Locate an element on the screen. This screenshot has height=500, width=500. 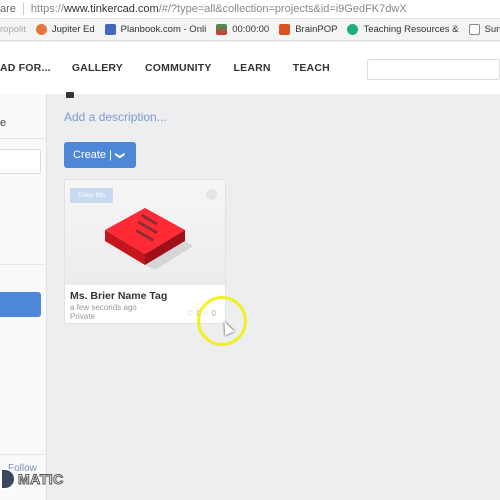
bookmark-label: SunGard P is located at coordinates (492, 29).